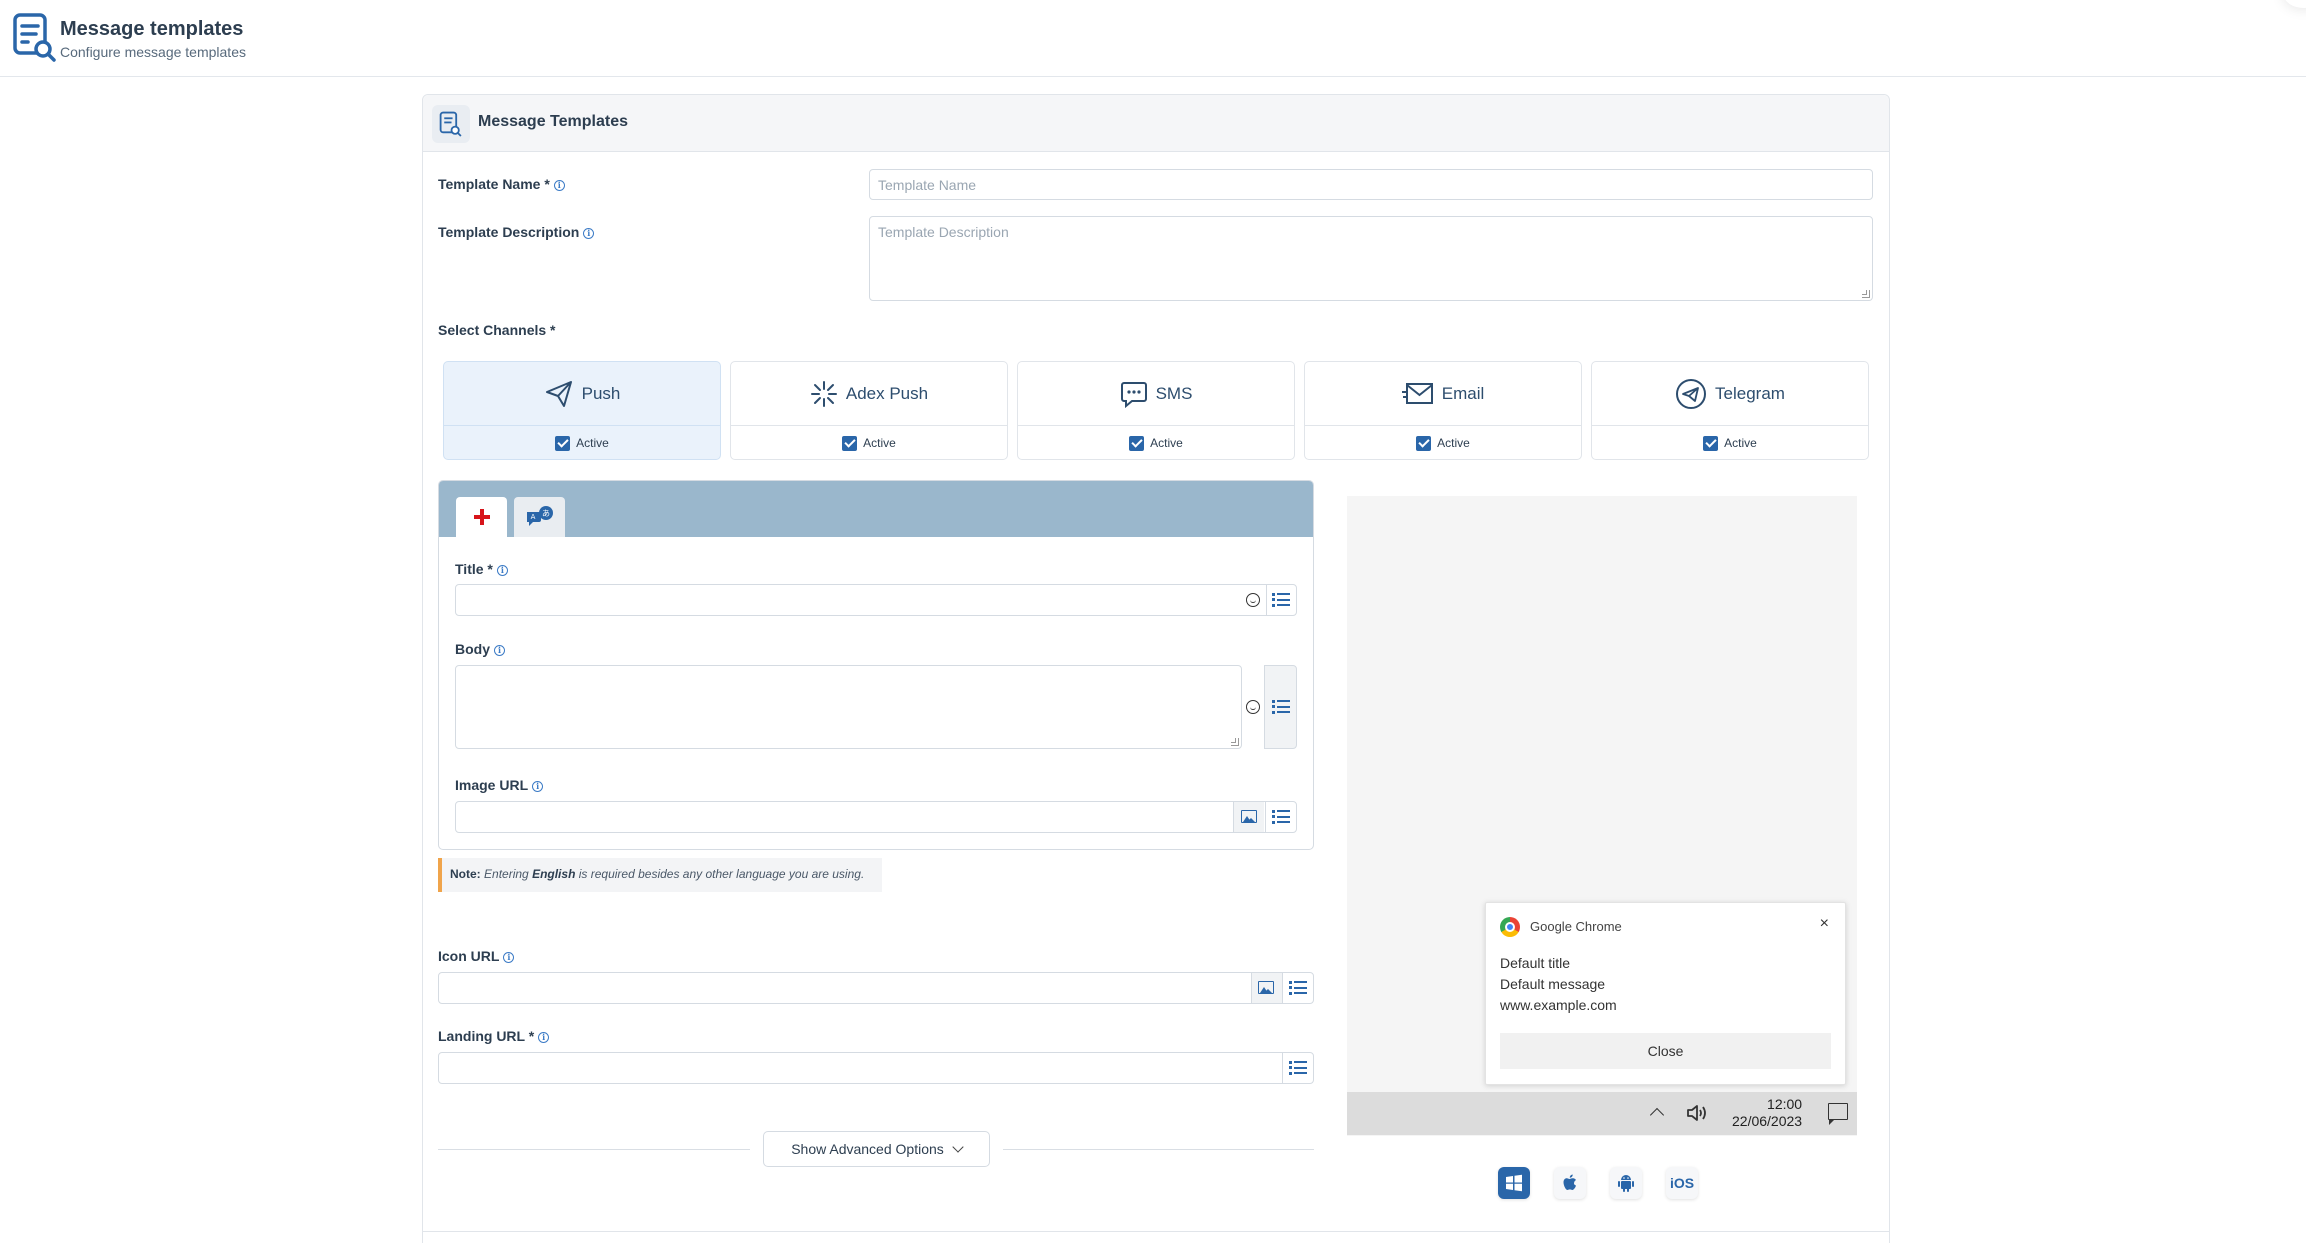 The height and width of the screenshot is (1243, 2306). Describe the element at coordinates (867, 1149) in the screenshot. I see `advanced-button-label: Show Advanced Options` at that location.